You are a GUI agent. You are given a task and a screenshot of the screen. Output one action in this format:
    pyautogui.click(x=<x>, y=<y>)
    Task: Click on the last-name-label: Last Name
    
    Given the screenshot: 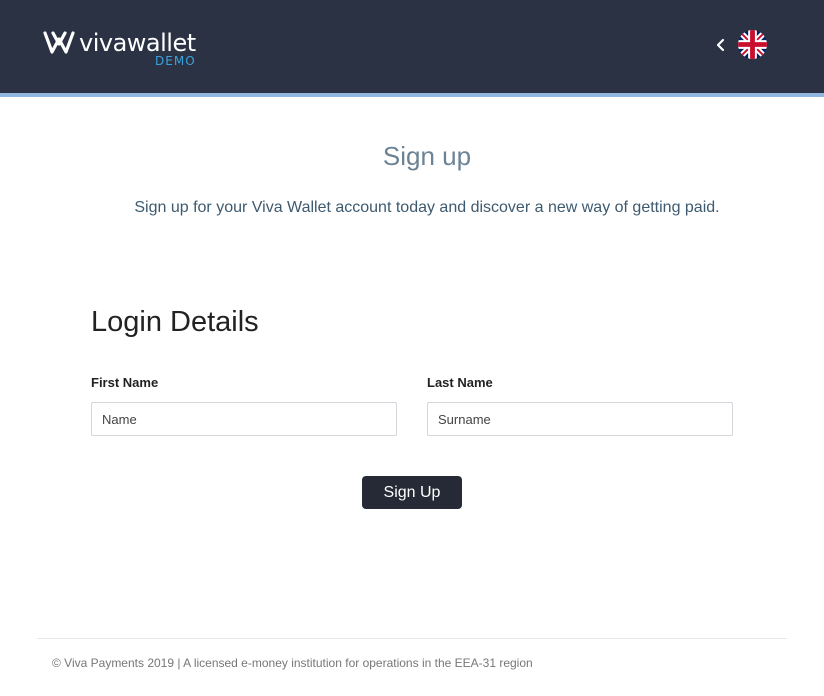 What is the action you would take?
    pyautogui.click(x=460, y=382)
    